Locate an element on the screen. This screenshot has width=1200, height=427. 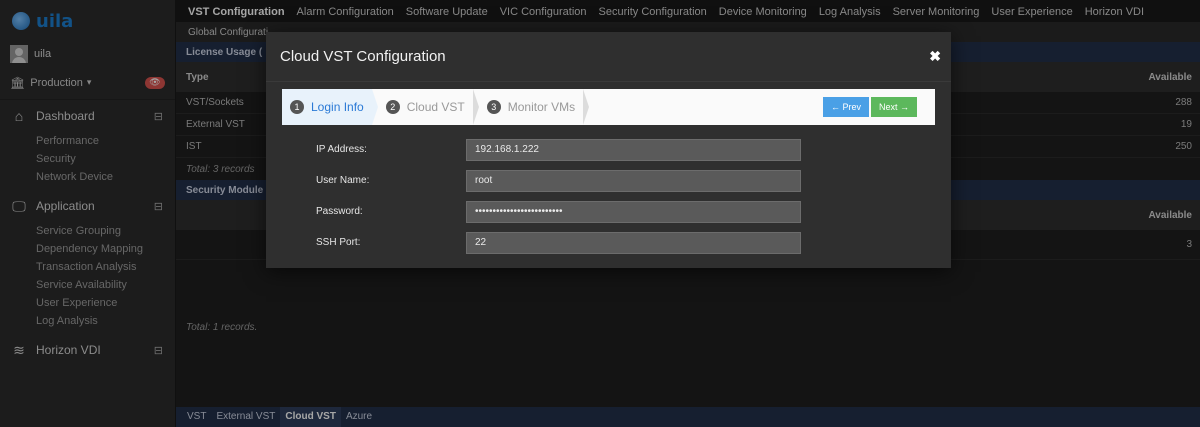
chevron-right-icon is located at coordinates (586, 107).